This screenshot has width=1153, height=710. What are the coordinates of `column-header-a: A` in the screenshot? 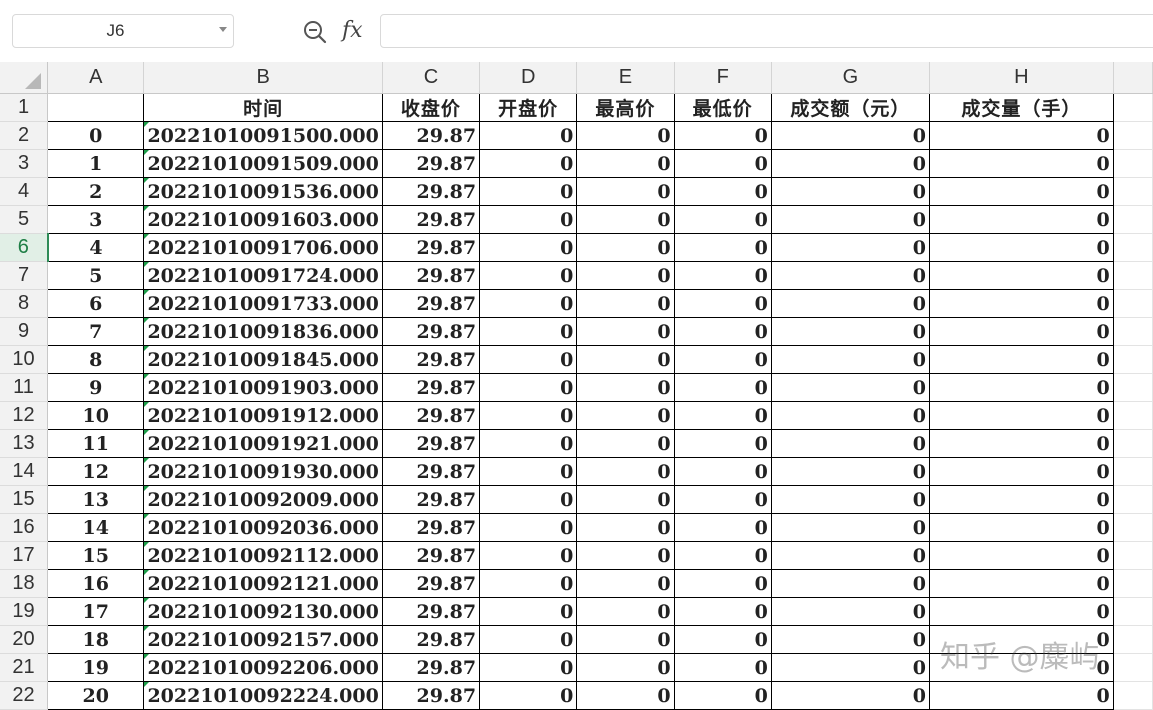 It's located at (96, 78).